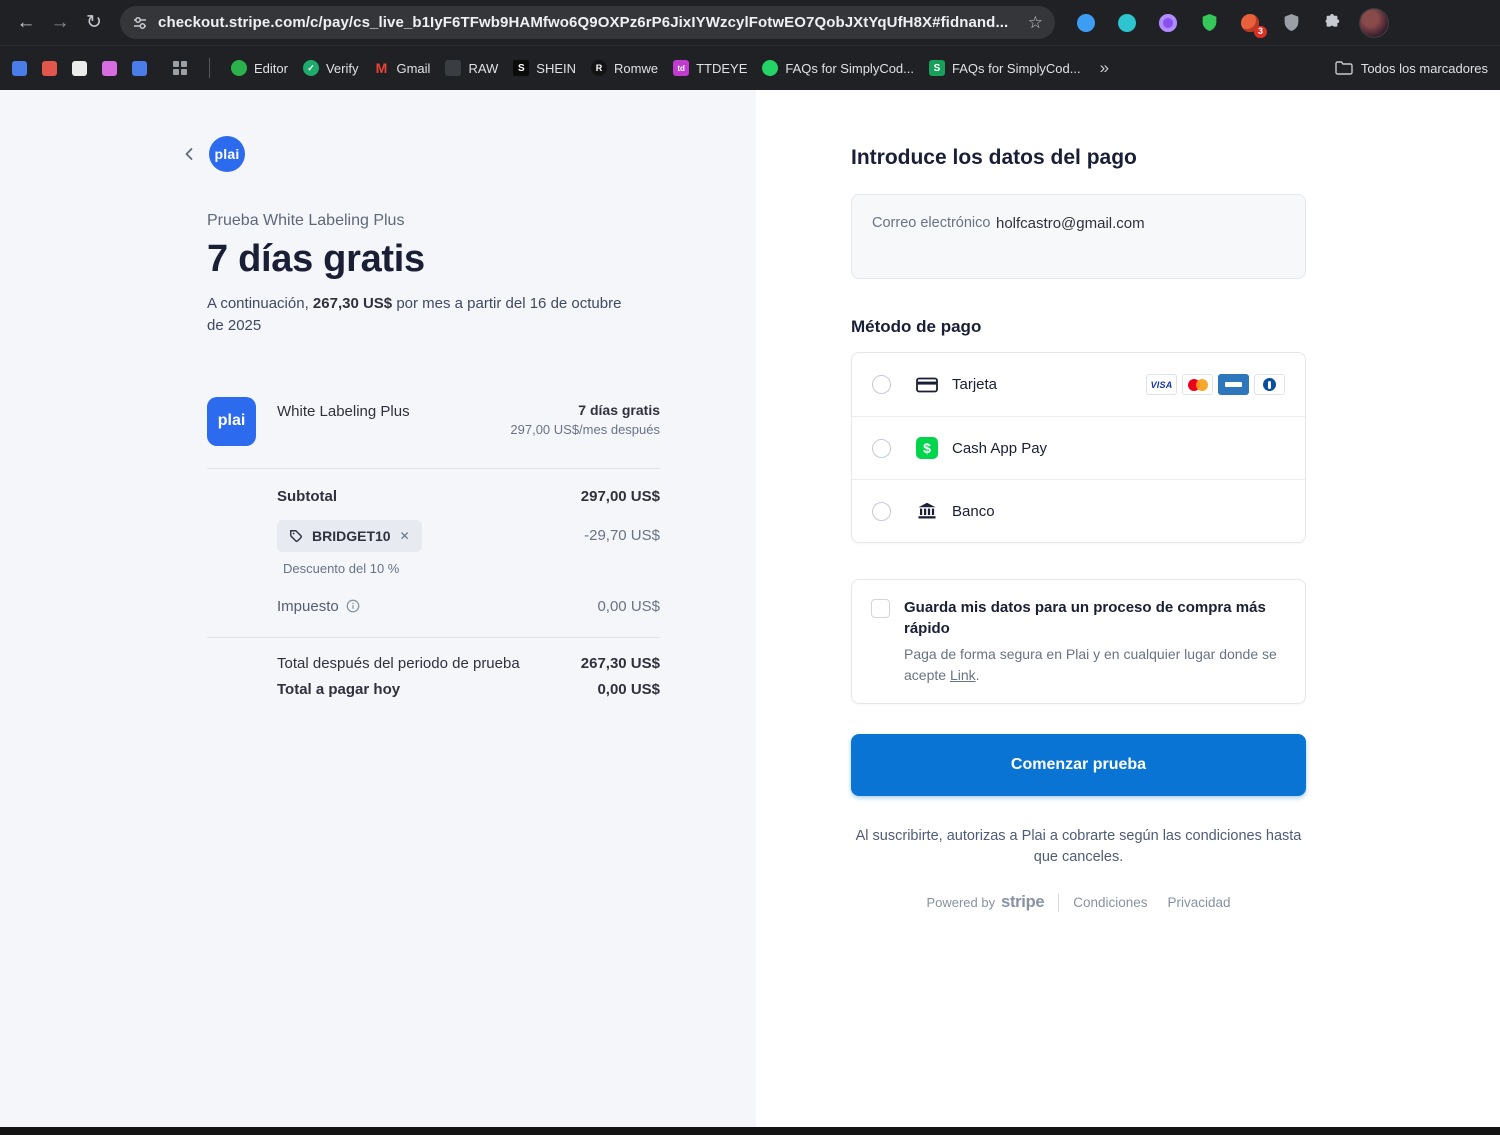 The image size is (1500, 1135). Describe the element at coordinates (916, 326) in the screenshot. I see `payment-method-title: Método de pago` at that location.